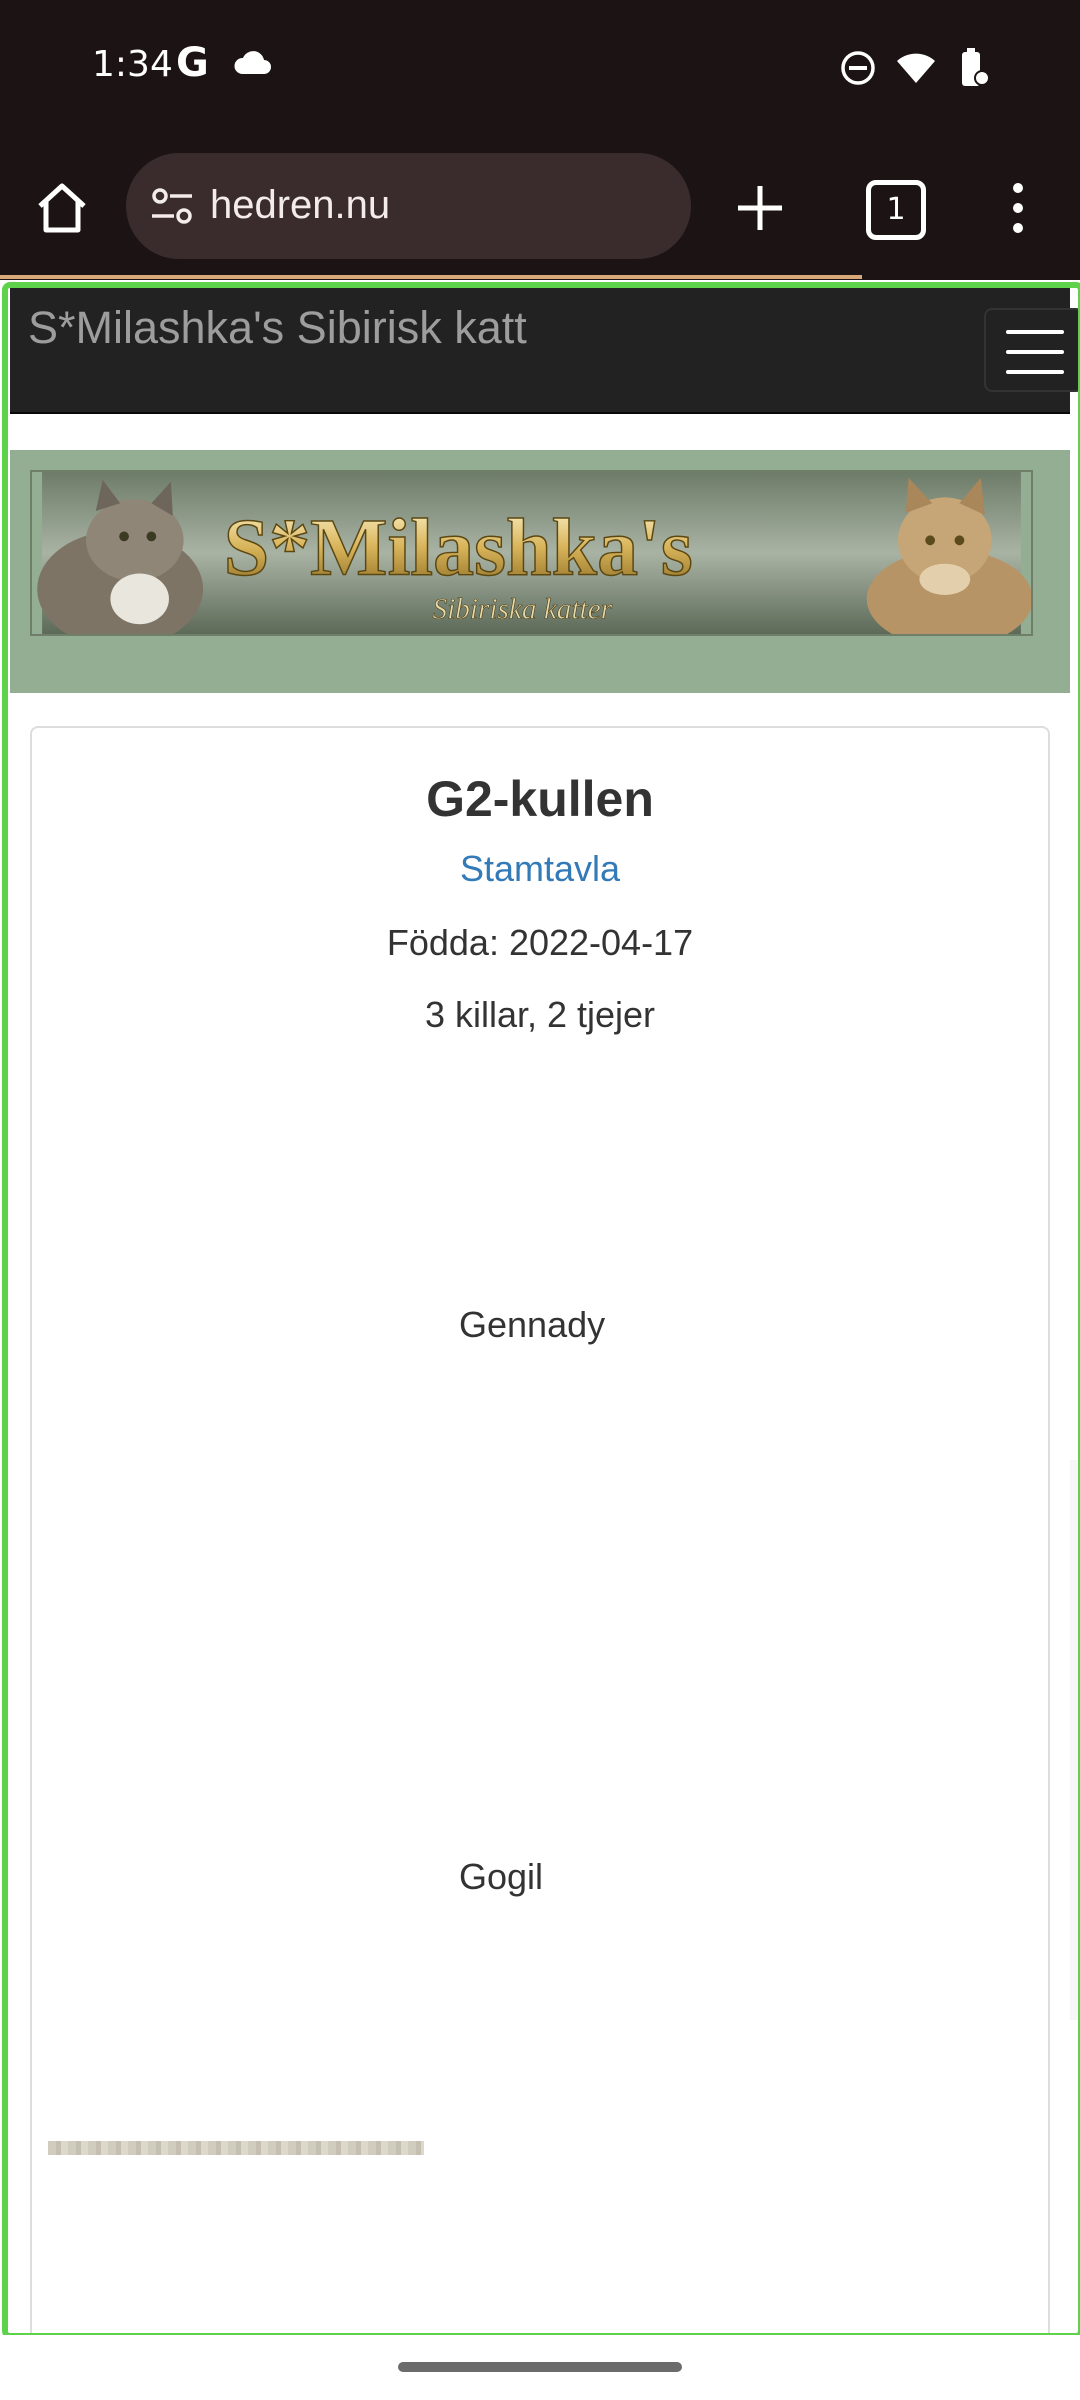 Image resolution: width=1080 pixels, height=2400 pixels. I want to click on site-brand: S*Milashka's Sibirisk katt, so click(277, 328).